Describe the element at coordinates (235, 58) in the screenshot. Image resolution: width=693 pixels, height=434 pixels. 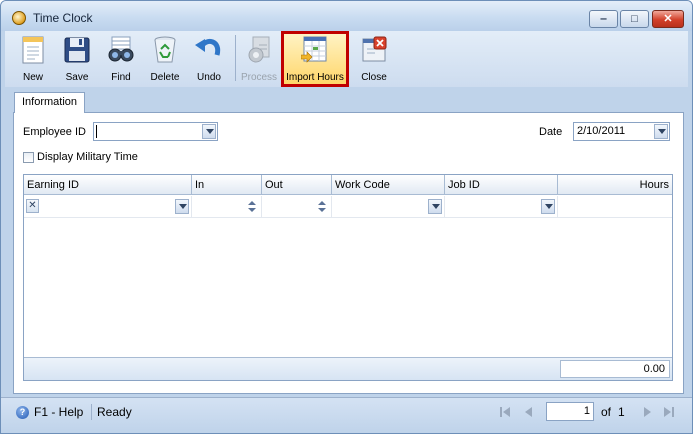
I see `toolbar-separator` at that location.